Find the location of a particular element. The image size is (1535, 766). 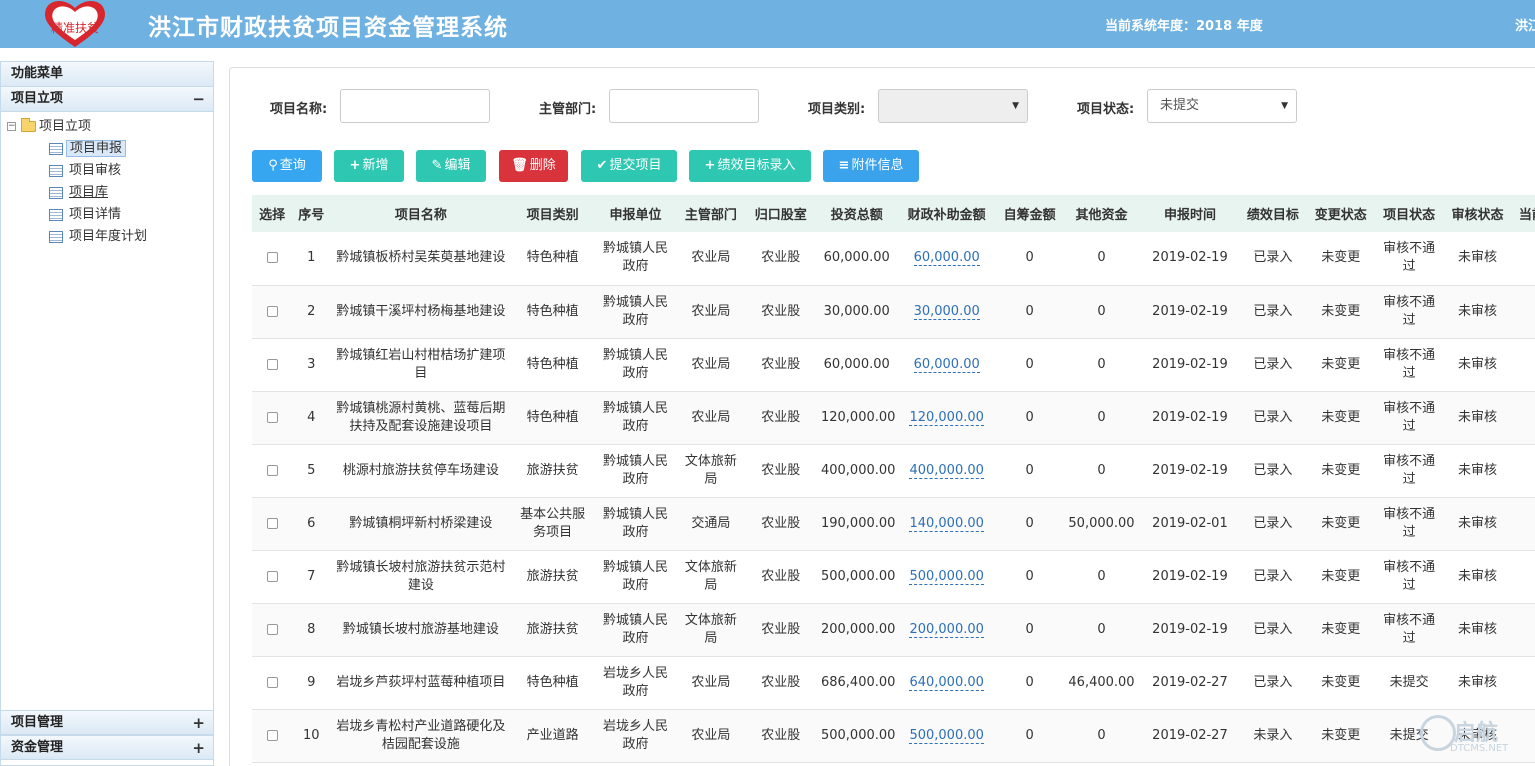

cell-goal: 已录入 is located at coordinates (1273, 630).